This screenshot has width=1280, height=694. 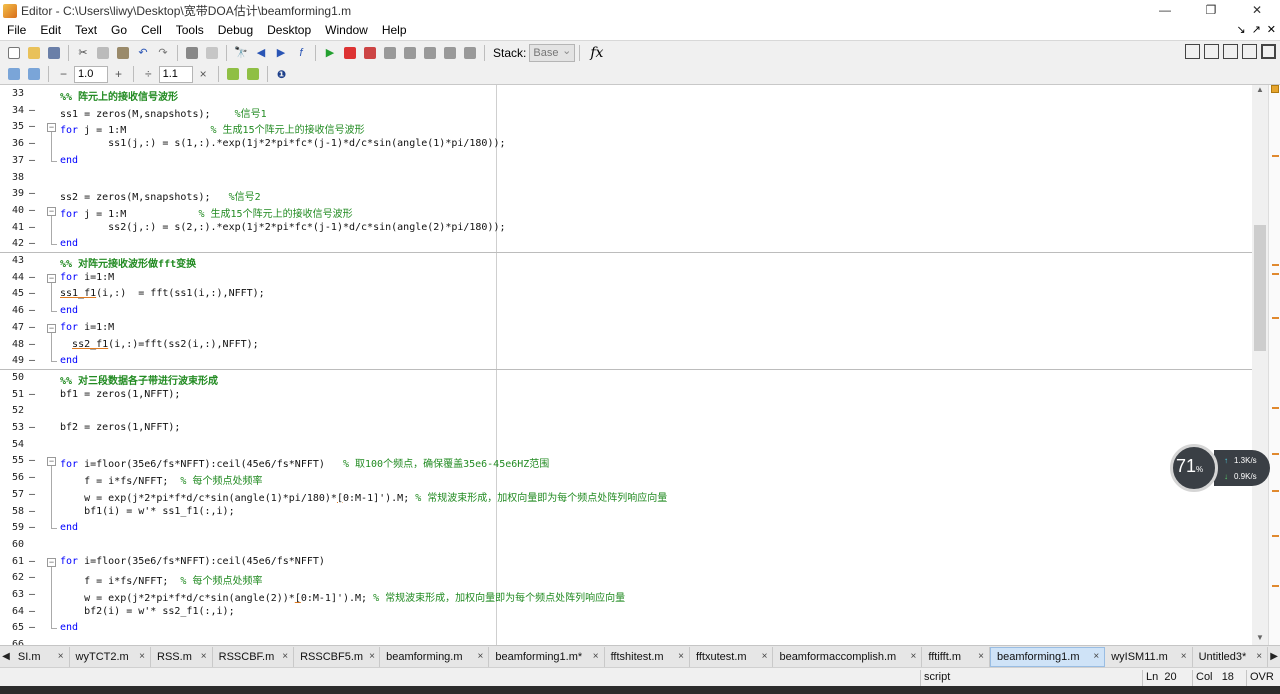 What do you see at coordinates (370, 53) in the screenshot?
I see `breakpoint-clear-icon` at bounding box center [370, 53].